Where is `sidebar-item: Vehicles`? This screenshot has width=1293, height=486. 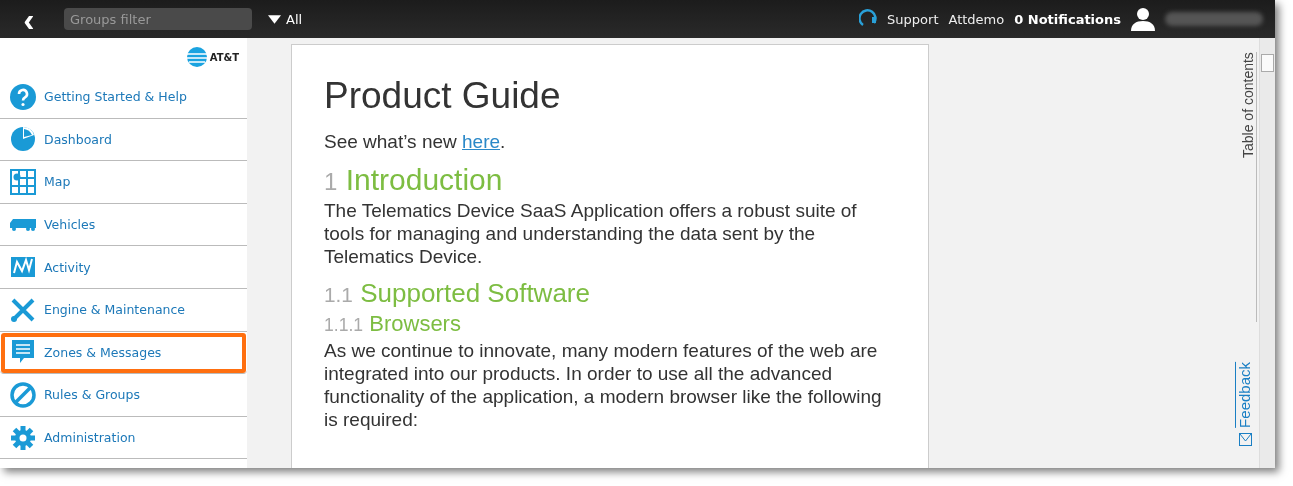 sidebar-item: Vehicles is located at coordinates (123, 225).